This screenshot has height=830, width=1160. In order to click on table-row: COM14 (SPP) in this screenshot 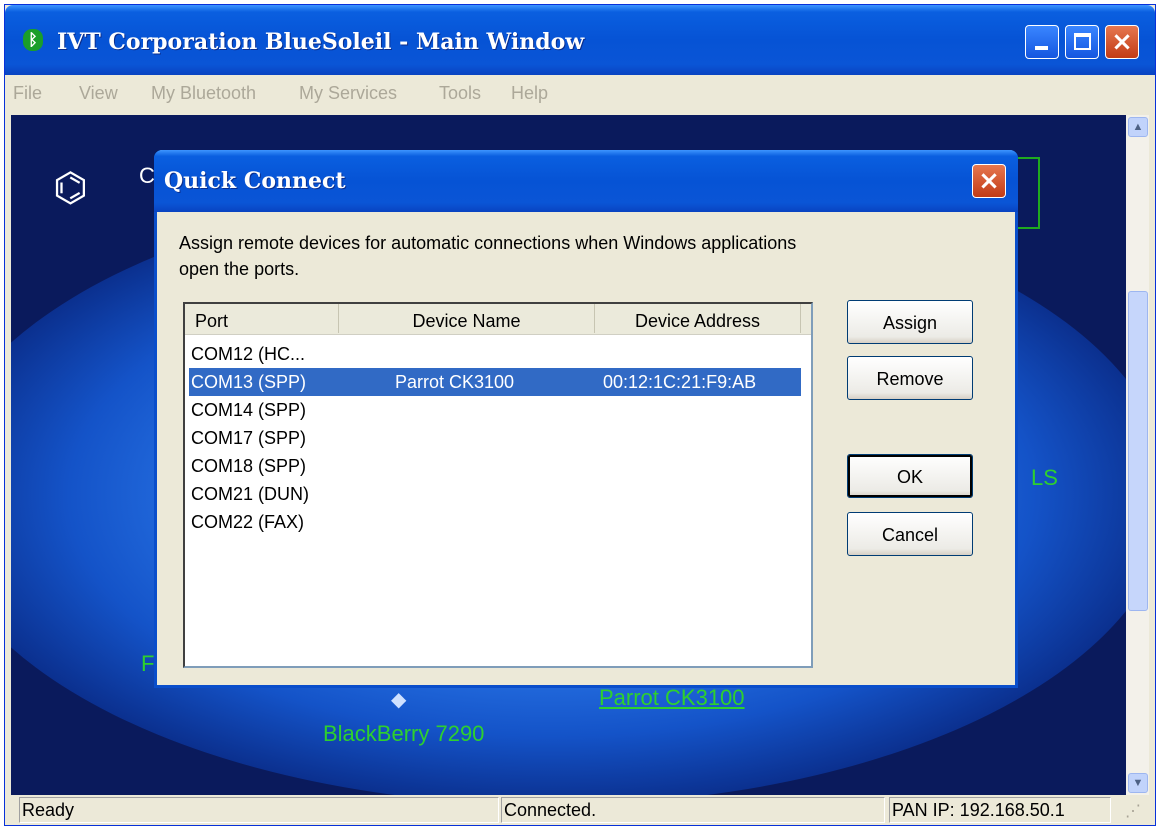, I will do `click(495, 410)`.